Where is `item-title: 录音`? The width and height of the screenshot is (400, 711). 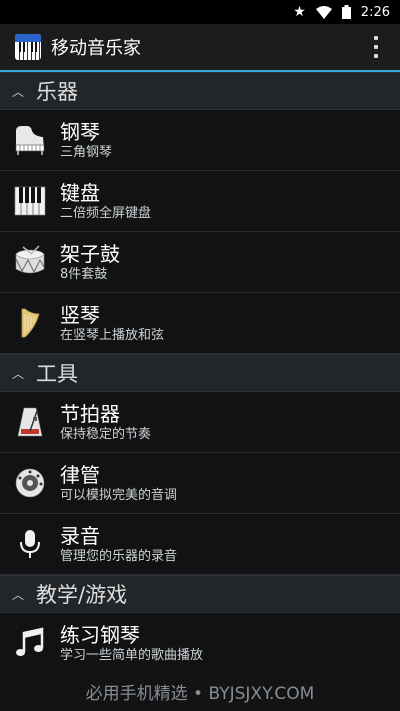 item-title: 录音 is located at coordinates (80, 535).